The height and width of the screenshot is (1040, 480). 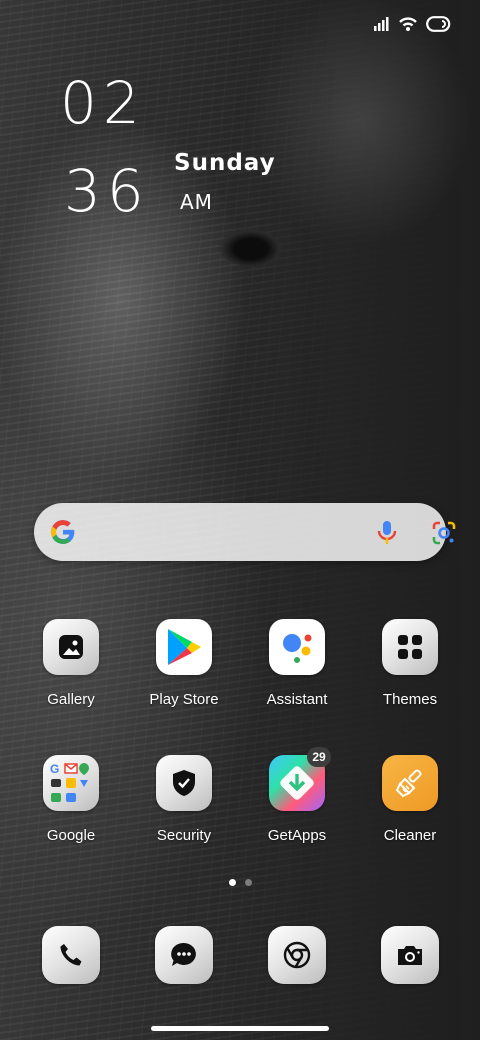 I want to click on dock-camera, so click(x=410, y=955).